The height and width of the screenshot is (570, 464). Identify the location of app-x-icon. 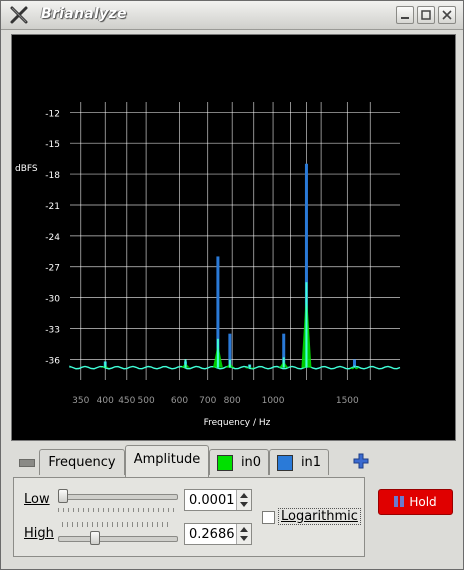
(19, 15).